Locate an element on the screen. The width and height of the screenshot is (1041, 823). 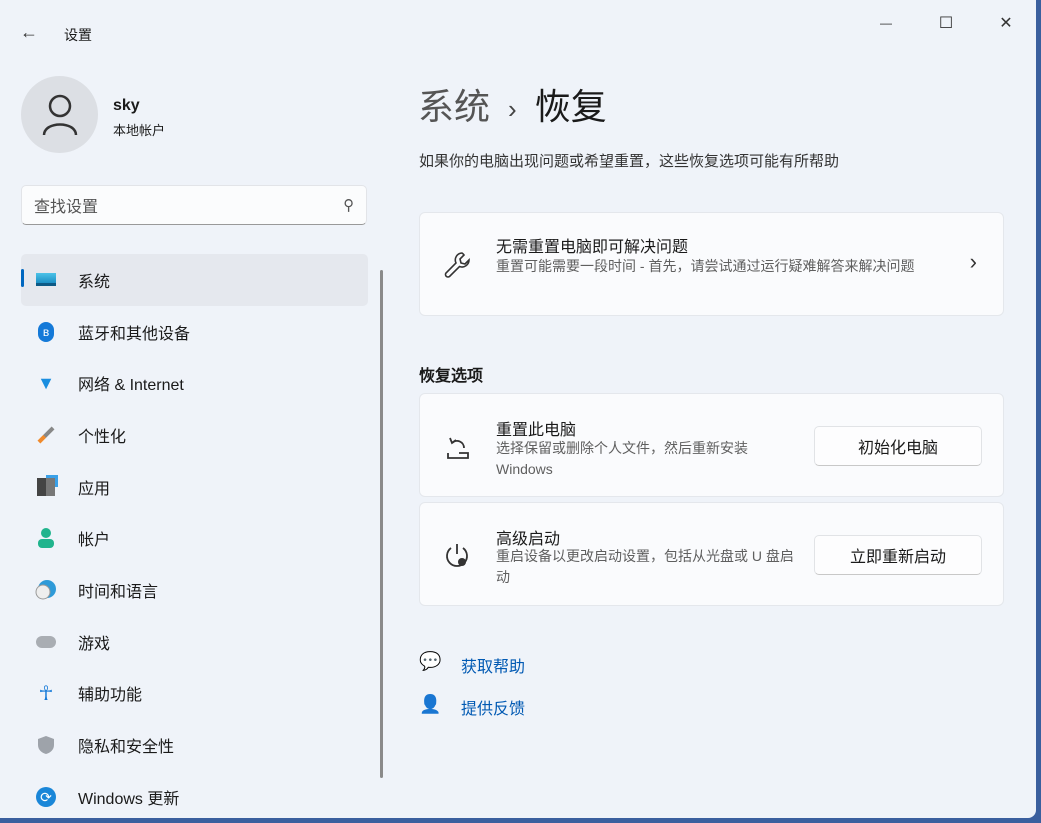
user-name: sky is located at coordinates (126, 105).